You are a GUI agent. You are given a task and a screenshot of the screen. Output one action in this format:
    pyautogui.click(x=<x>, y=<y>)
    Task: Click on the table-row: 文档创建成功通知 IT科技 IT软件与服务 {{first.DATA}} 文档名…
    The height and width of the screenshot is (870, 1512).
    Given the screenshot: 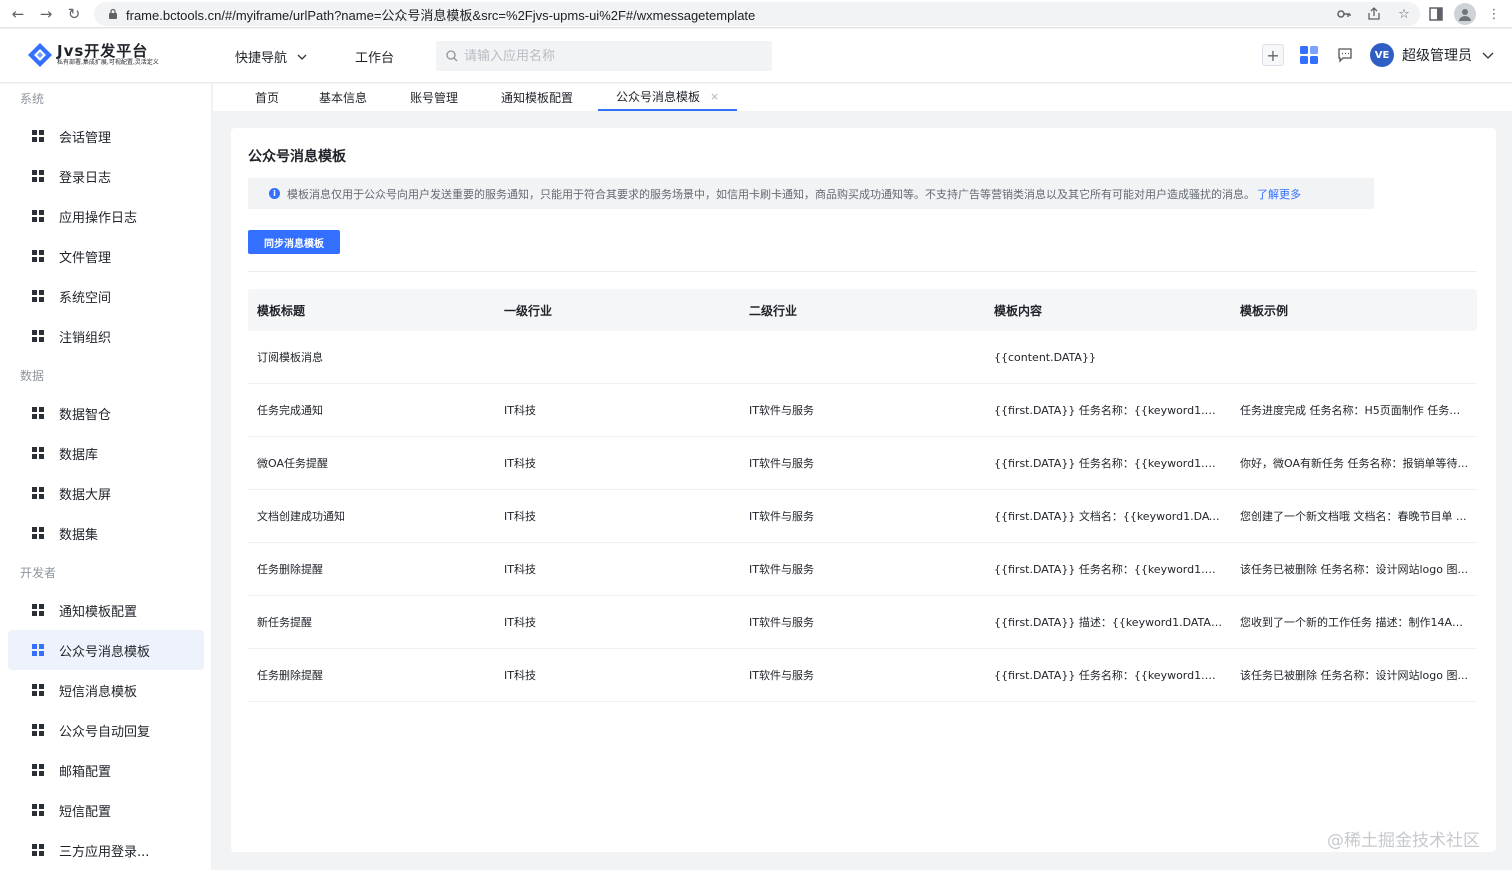 What is the action you would take?
    pyautogui.click(x=862, y=516)
    